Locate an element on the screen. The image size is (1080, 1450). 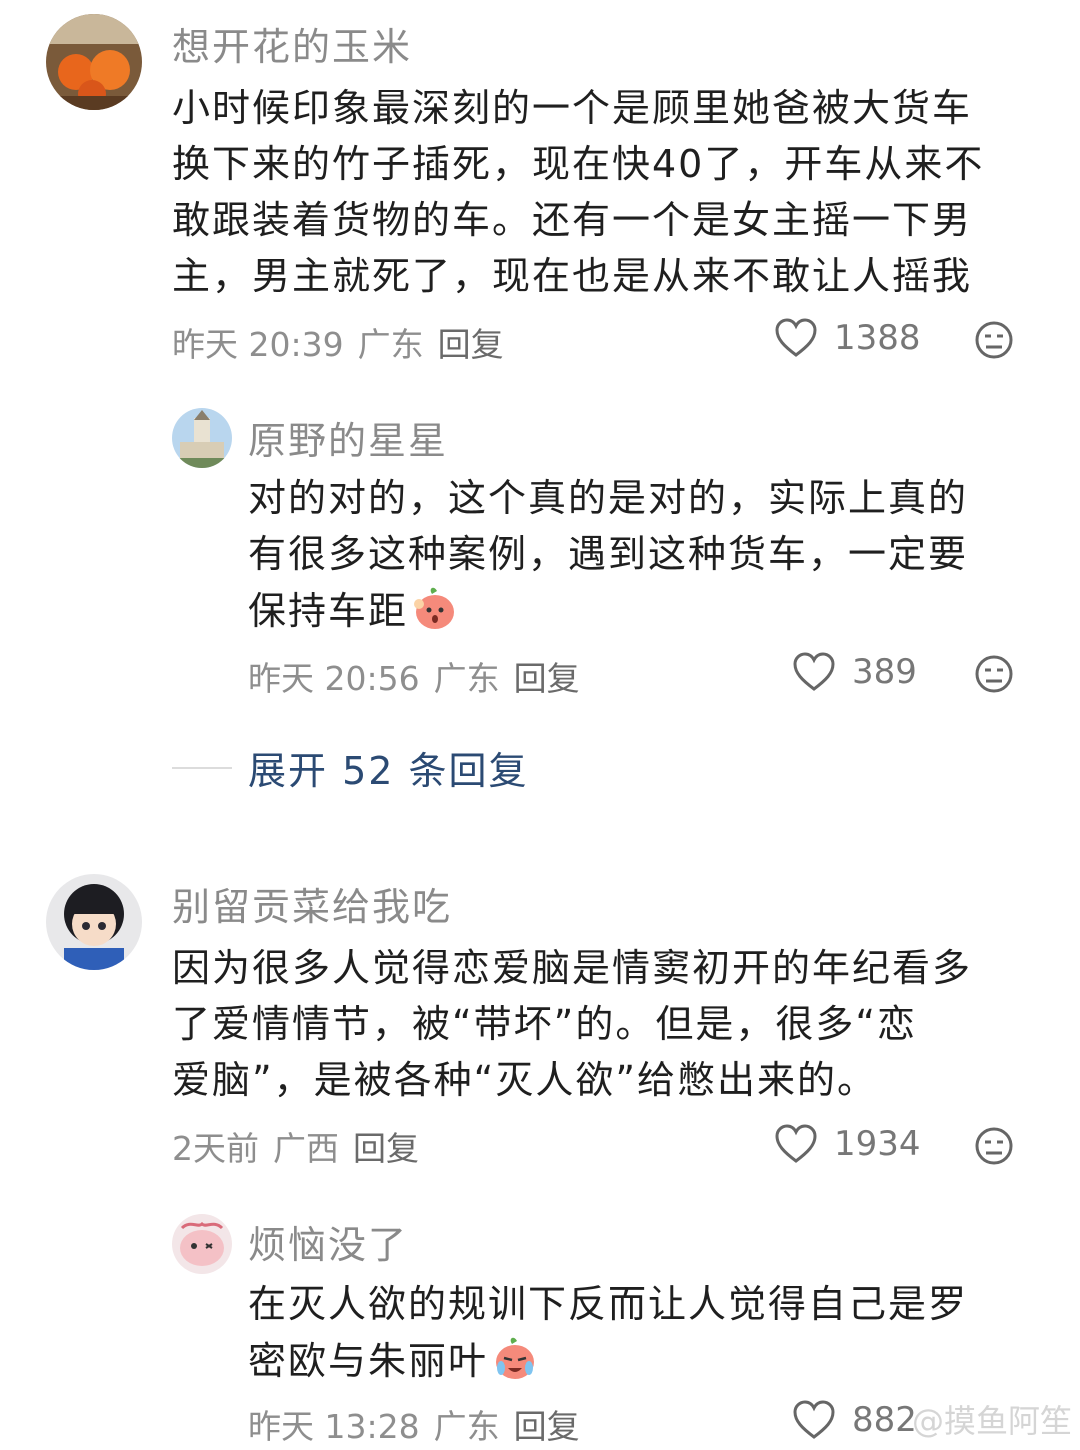
like-button: 1934 is located at coordinates (847, 1144).